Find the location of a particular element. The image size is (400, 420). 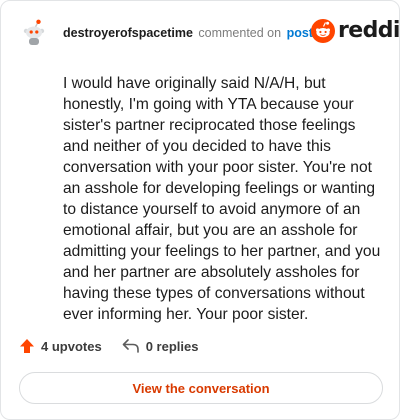

reply-count: 0 replies is located at coordinates (172, 346).